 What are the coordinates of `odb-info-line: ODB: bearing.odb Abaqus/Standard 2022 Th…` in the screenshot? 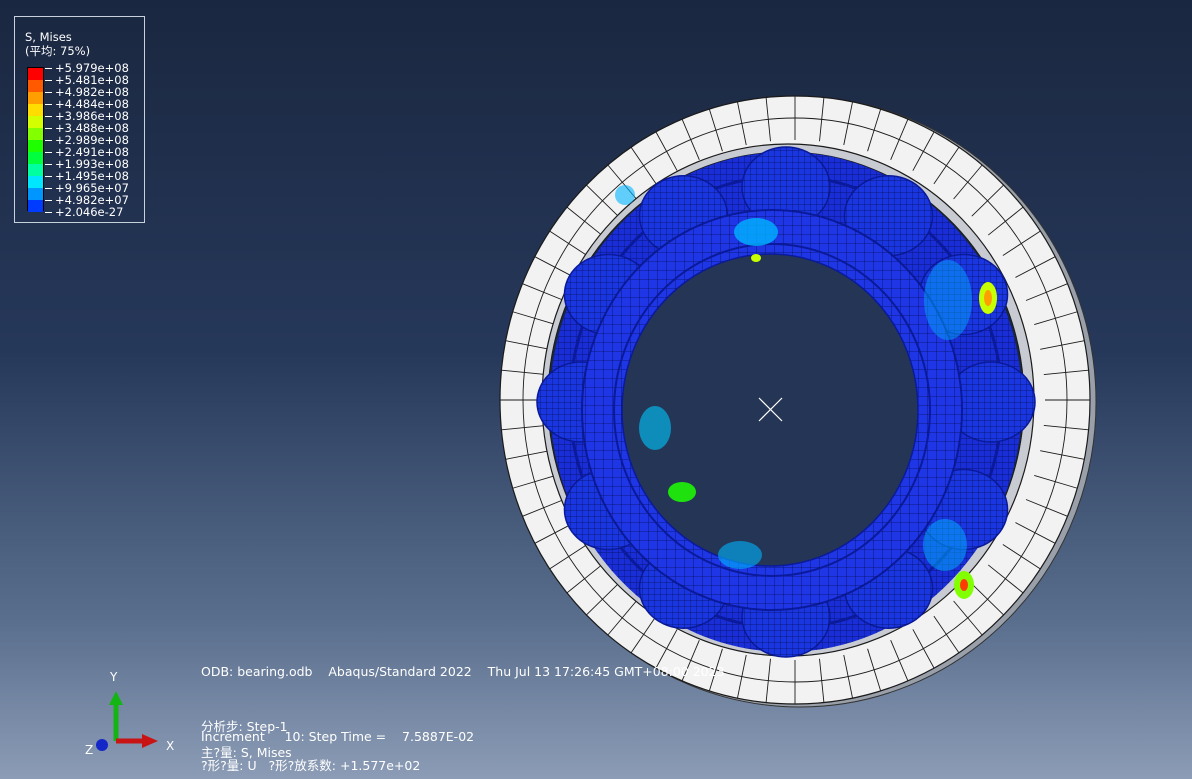 It's located at (463, 671).